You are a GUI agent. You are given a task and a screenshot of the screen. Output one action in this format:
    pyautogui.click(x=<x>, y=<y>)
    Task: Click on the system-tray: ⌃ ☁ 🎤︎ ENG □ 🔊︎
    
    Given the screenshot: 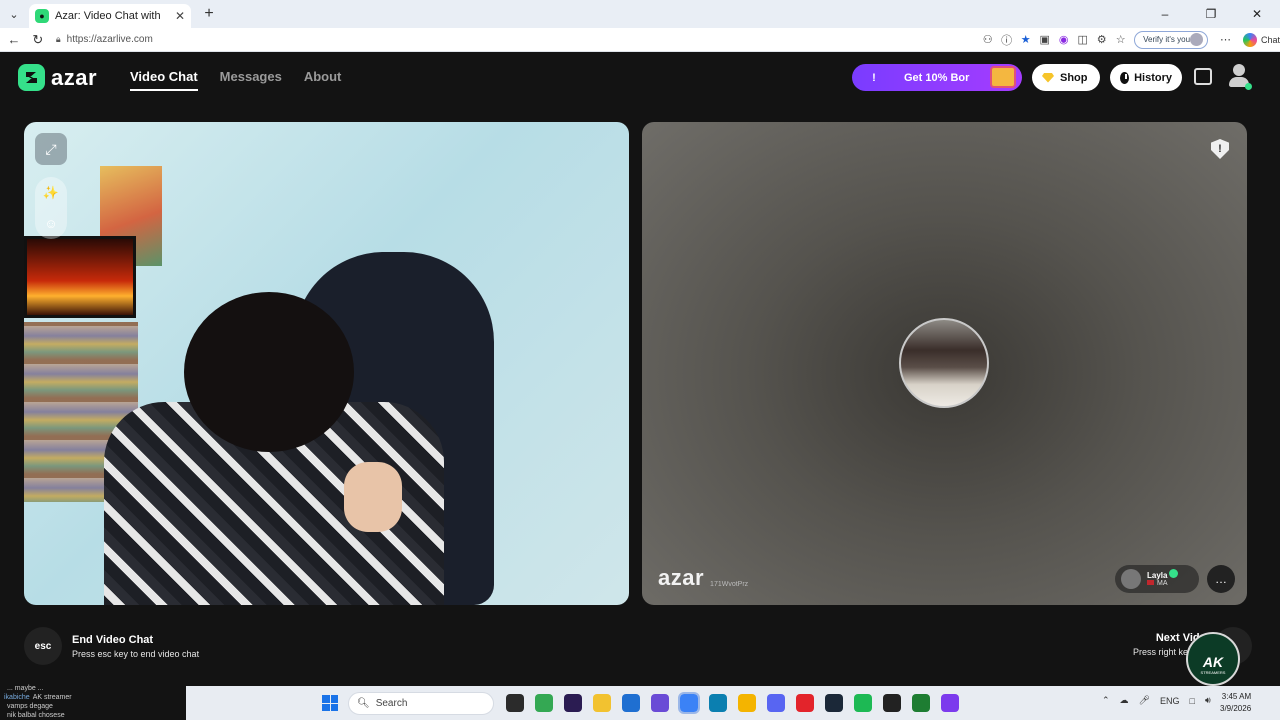 What is the action you would take?
    pyautogui.click(x=1156, y=700)
    